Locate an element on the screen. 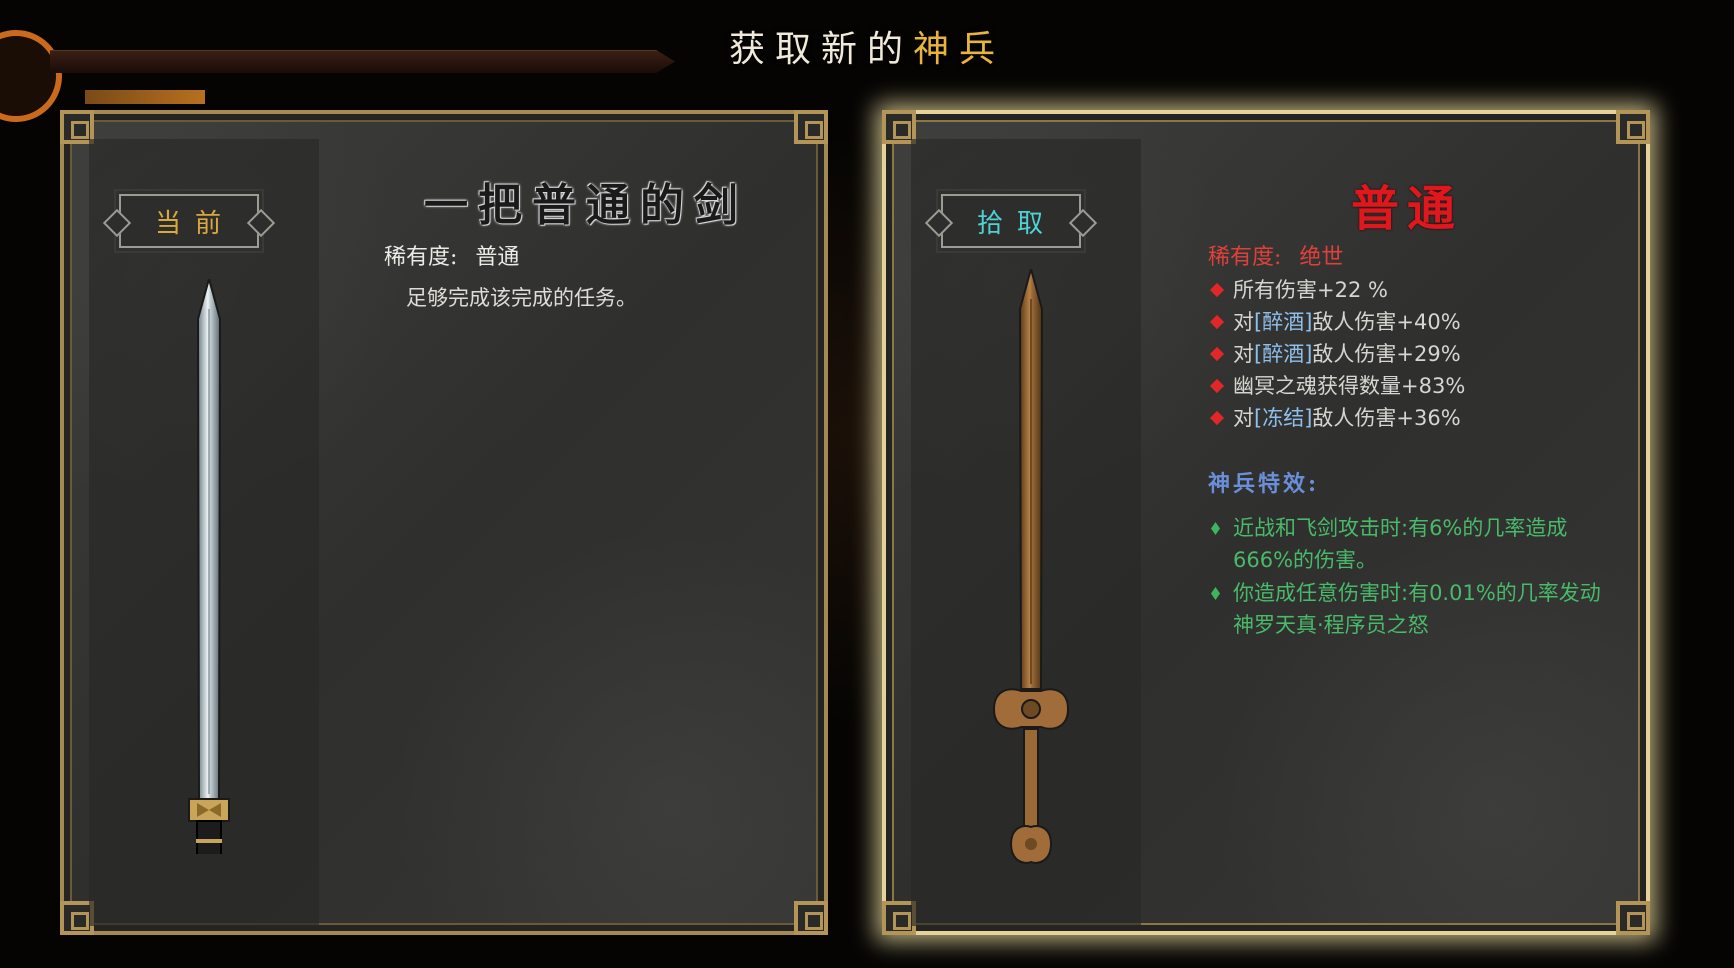 The image size is (1734, 968). page-title-accent: 神兵 is located at coordinates (959, 49).